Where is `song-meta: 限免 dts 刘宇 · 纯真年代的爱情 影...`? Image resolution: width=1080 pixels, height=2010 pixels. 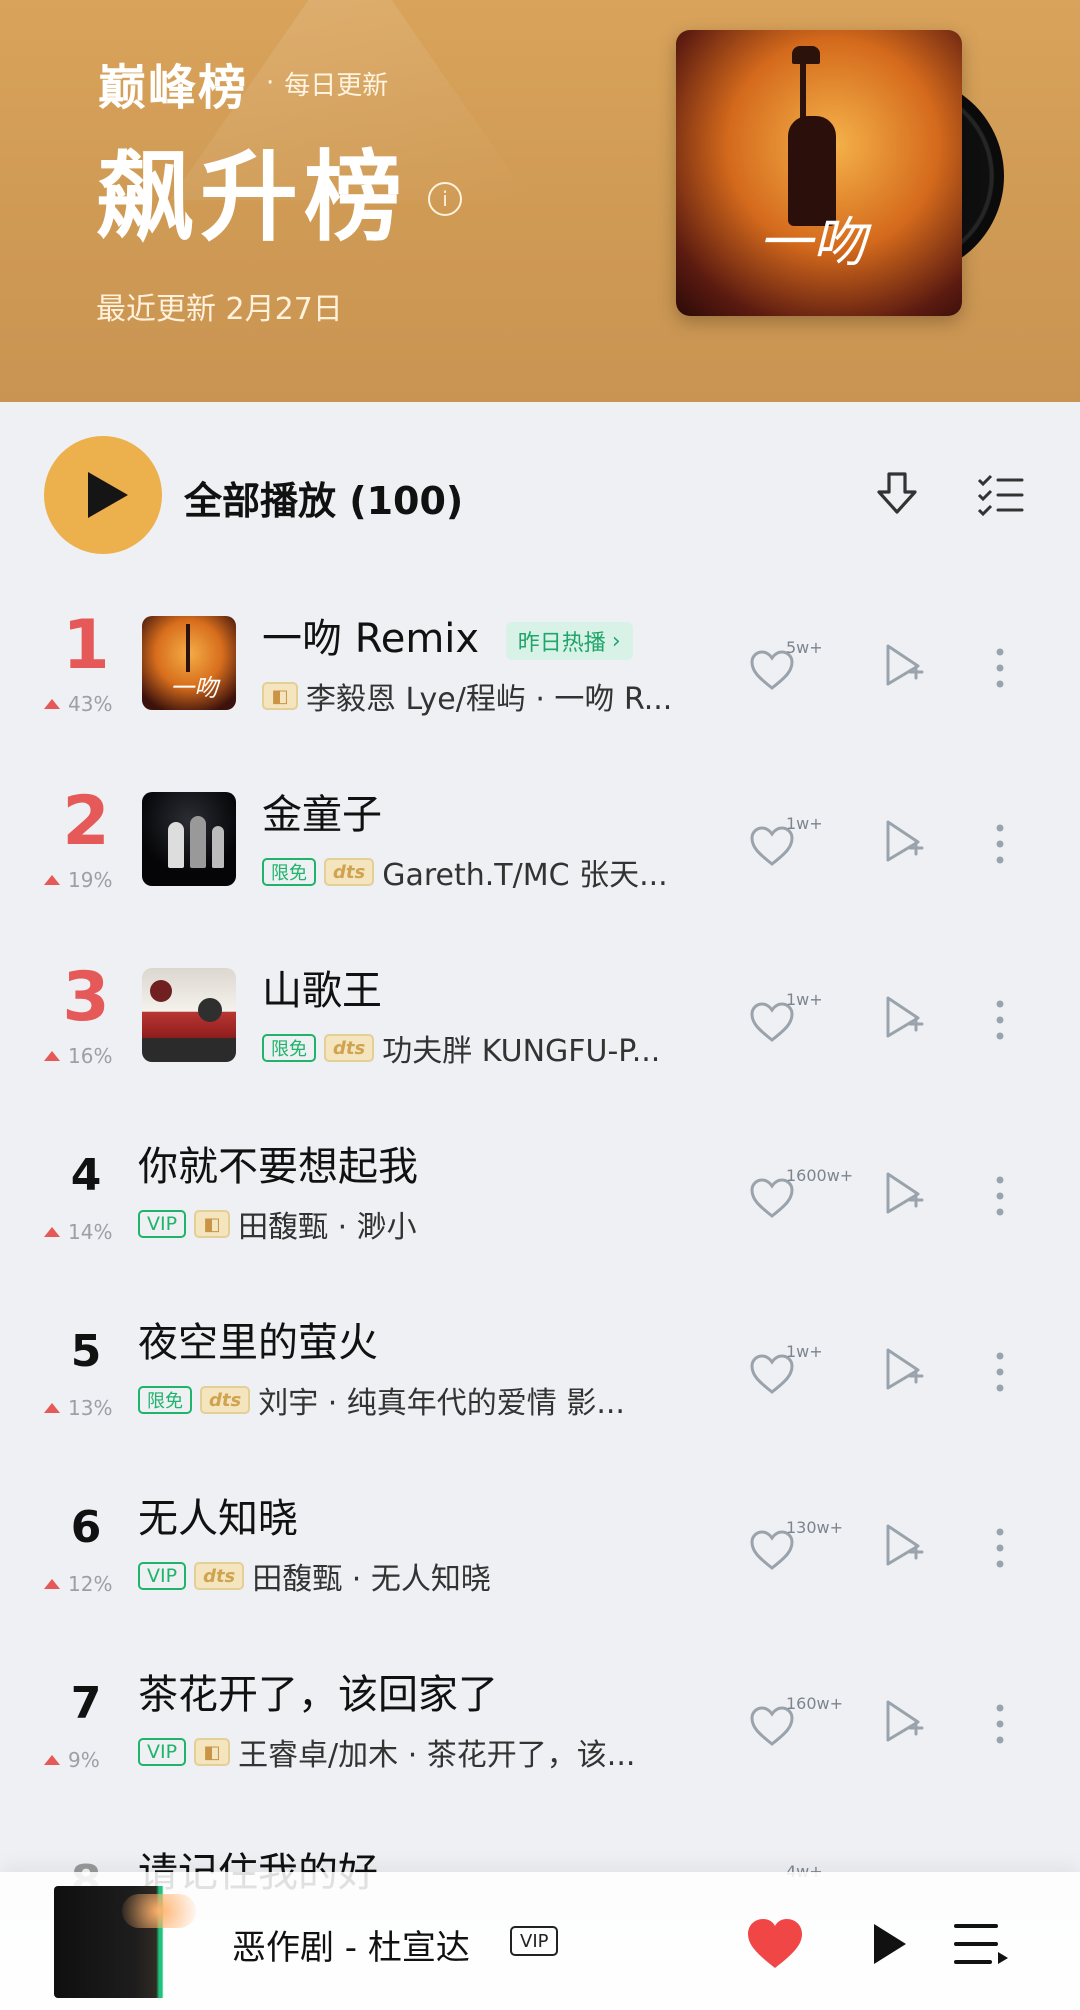 song-meta: 限免 dts 刘宇 · 纯真年代的爱情 影... is located at coordinates (428, 1400).